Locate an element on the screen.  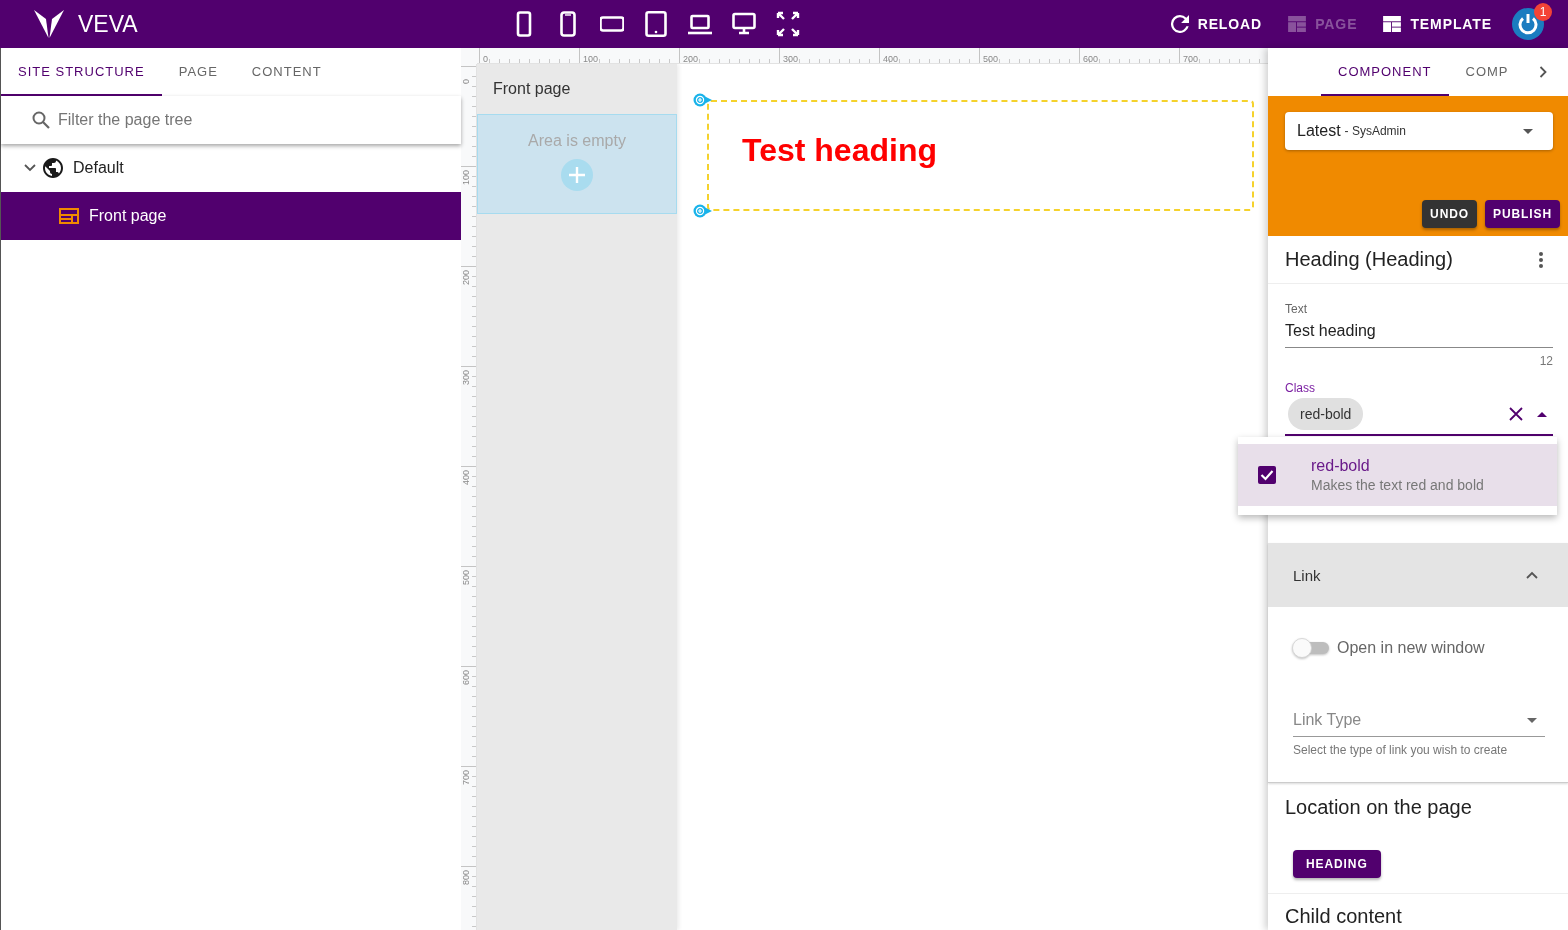
desktop-icon is located at coordinates (744, 24).